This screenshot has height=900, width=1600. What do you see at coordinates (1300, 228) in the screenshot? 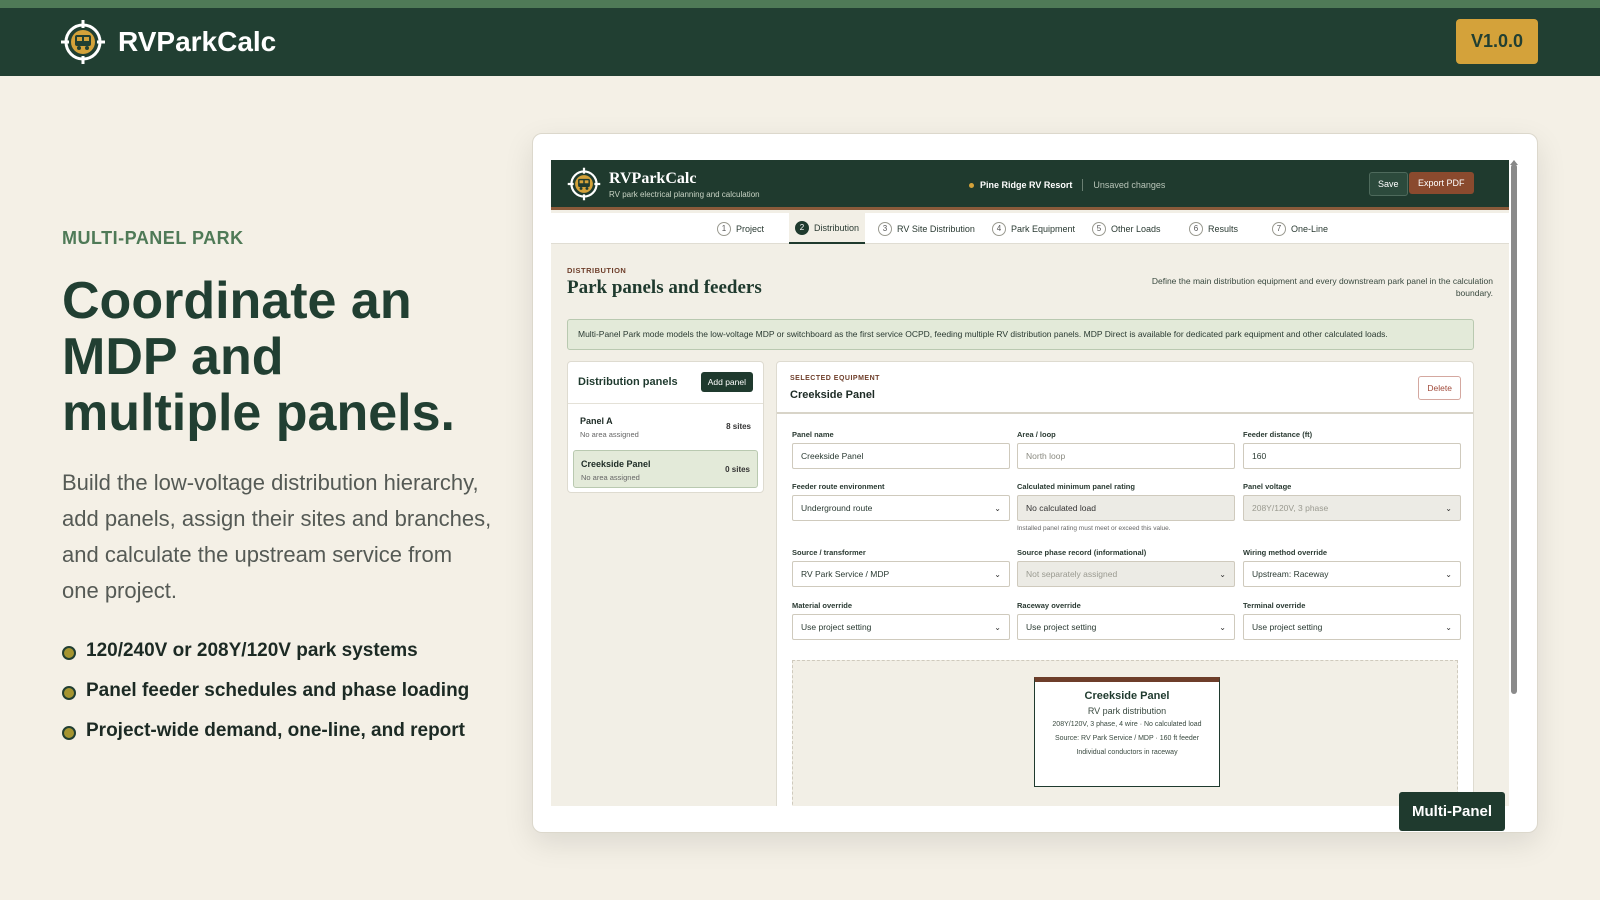
I see `tab-one-line: 7 One-Line` at bounding box center [1300, 228].